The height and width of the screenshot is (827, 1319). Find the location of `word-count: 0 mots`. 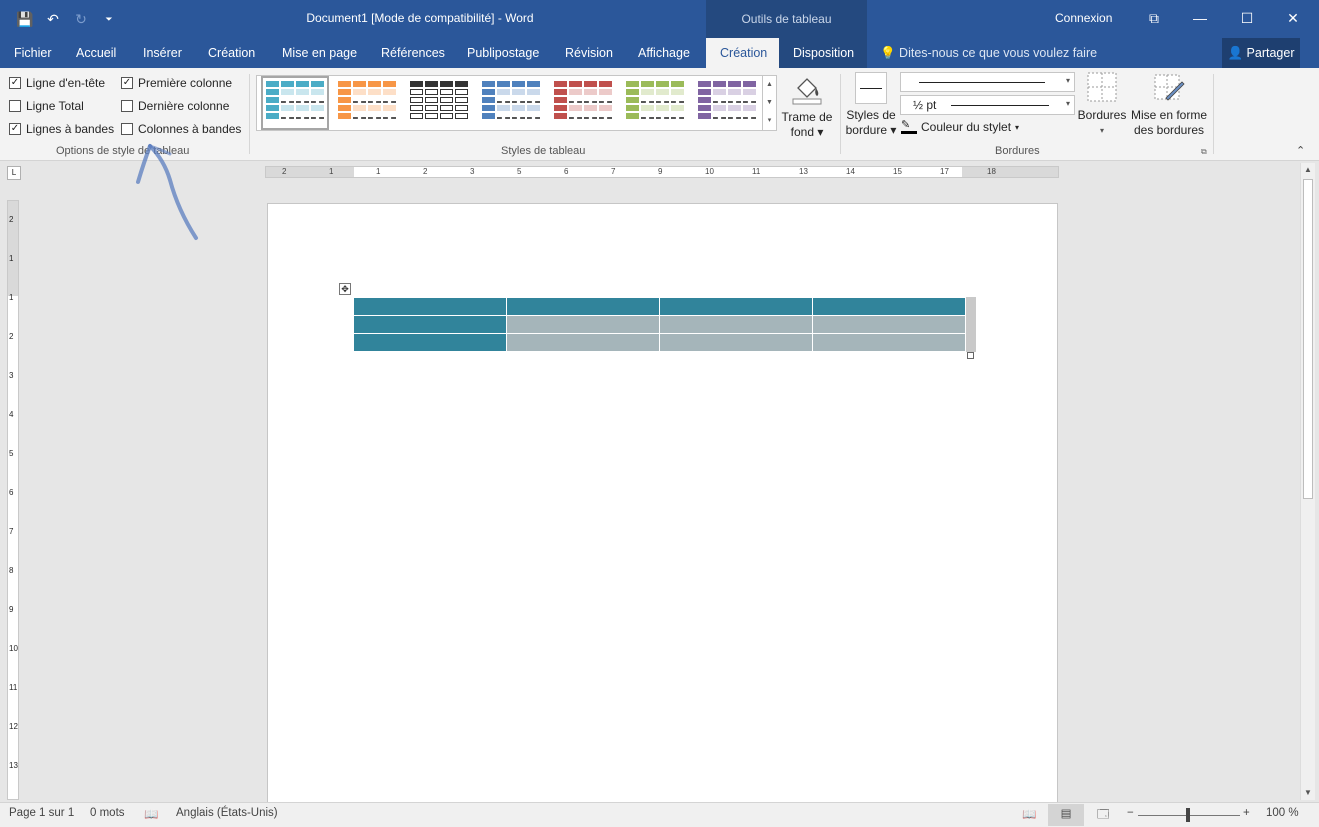

word-count: 0 mots is located at coordinates (107, 813).